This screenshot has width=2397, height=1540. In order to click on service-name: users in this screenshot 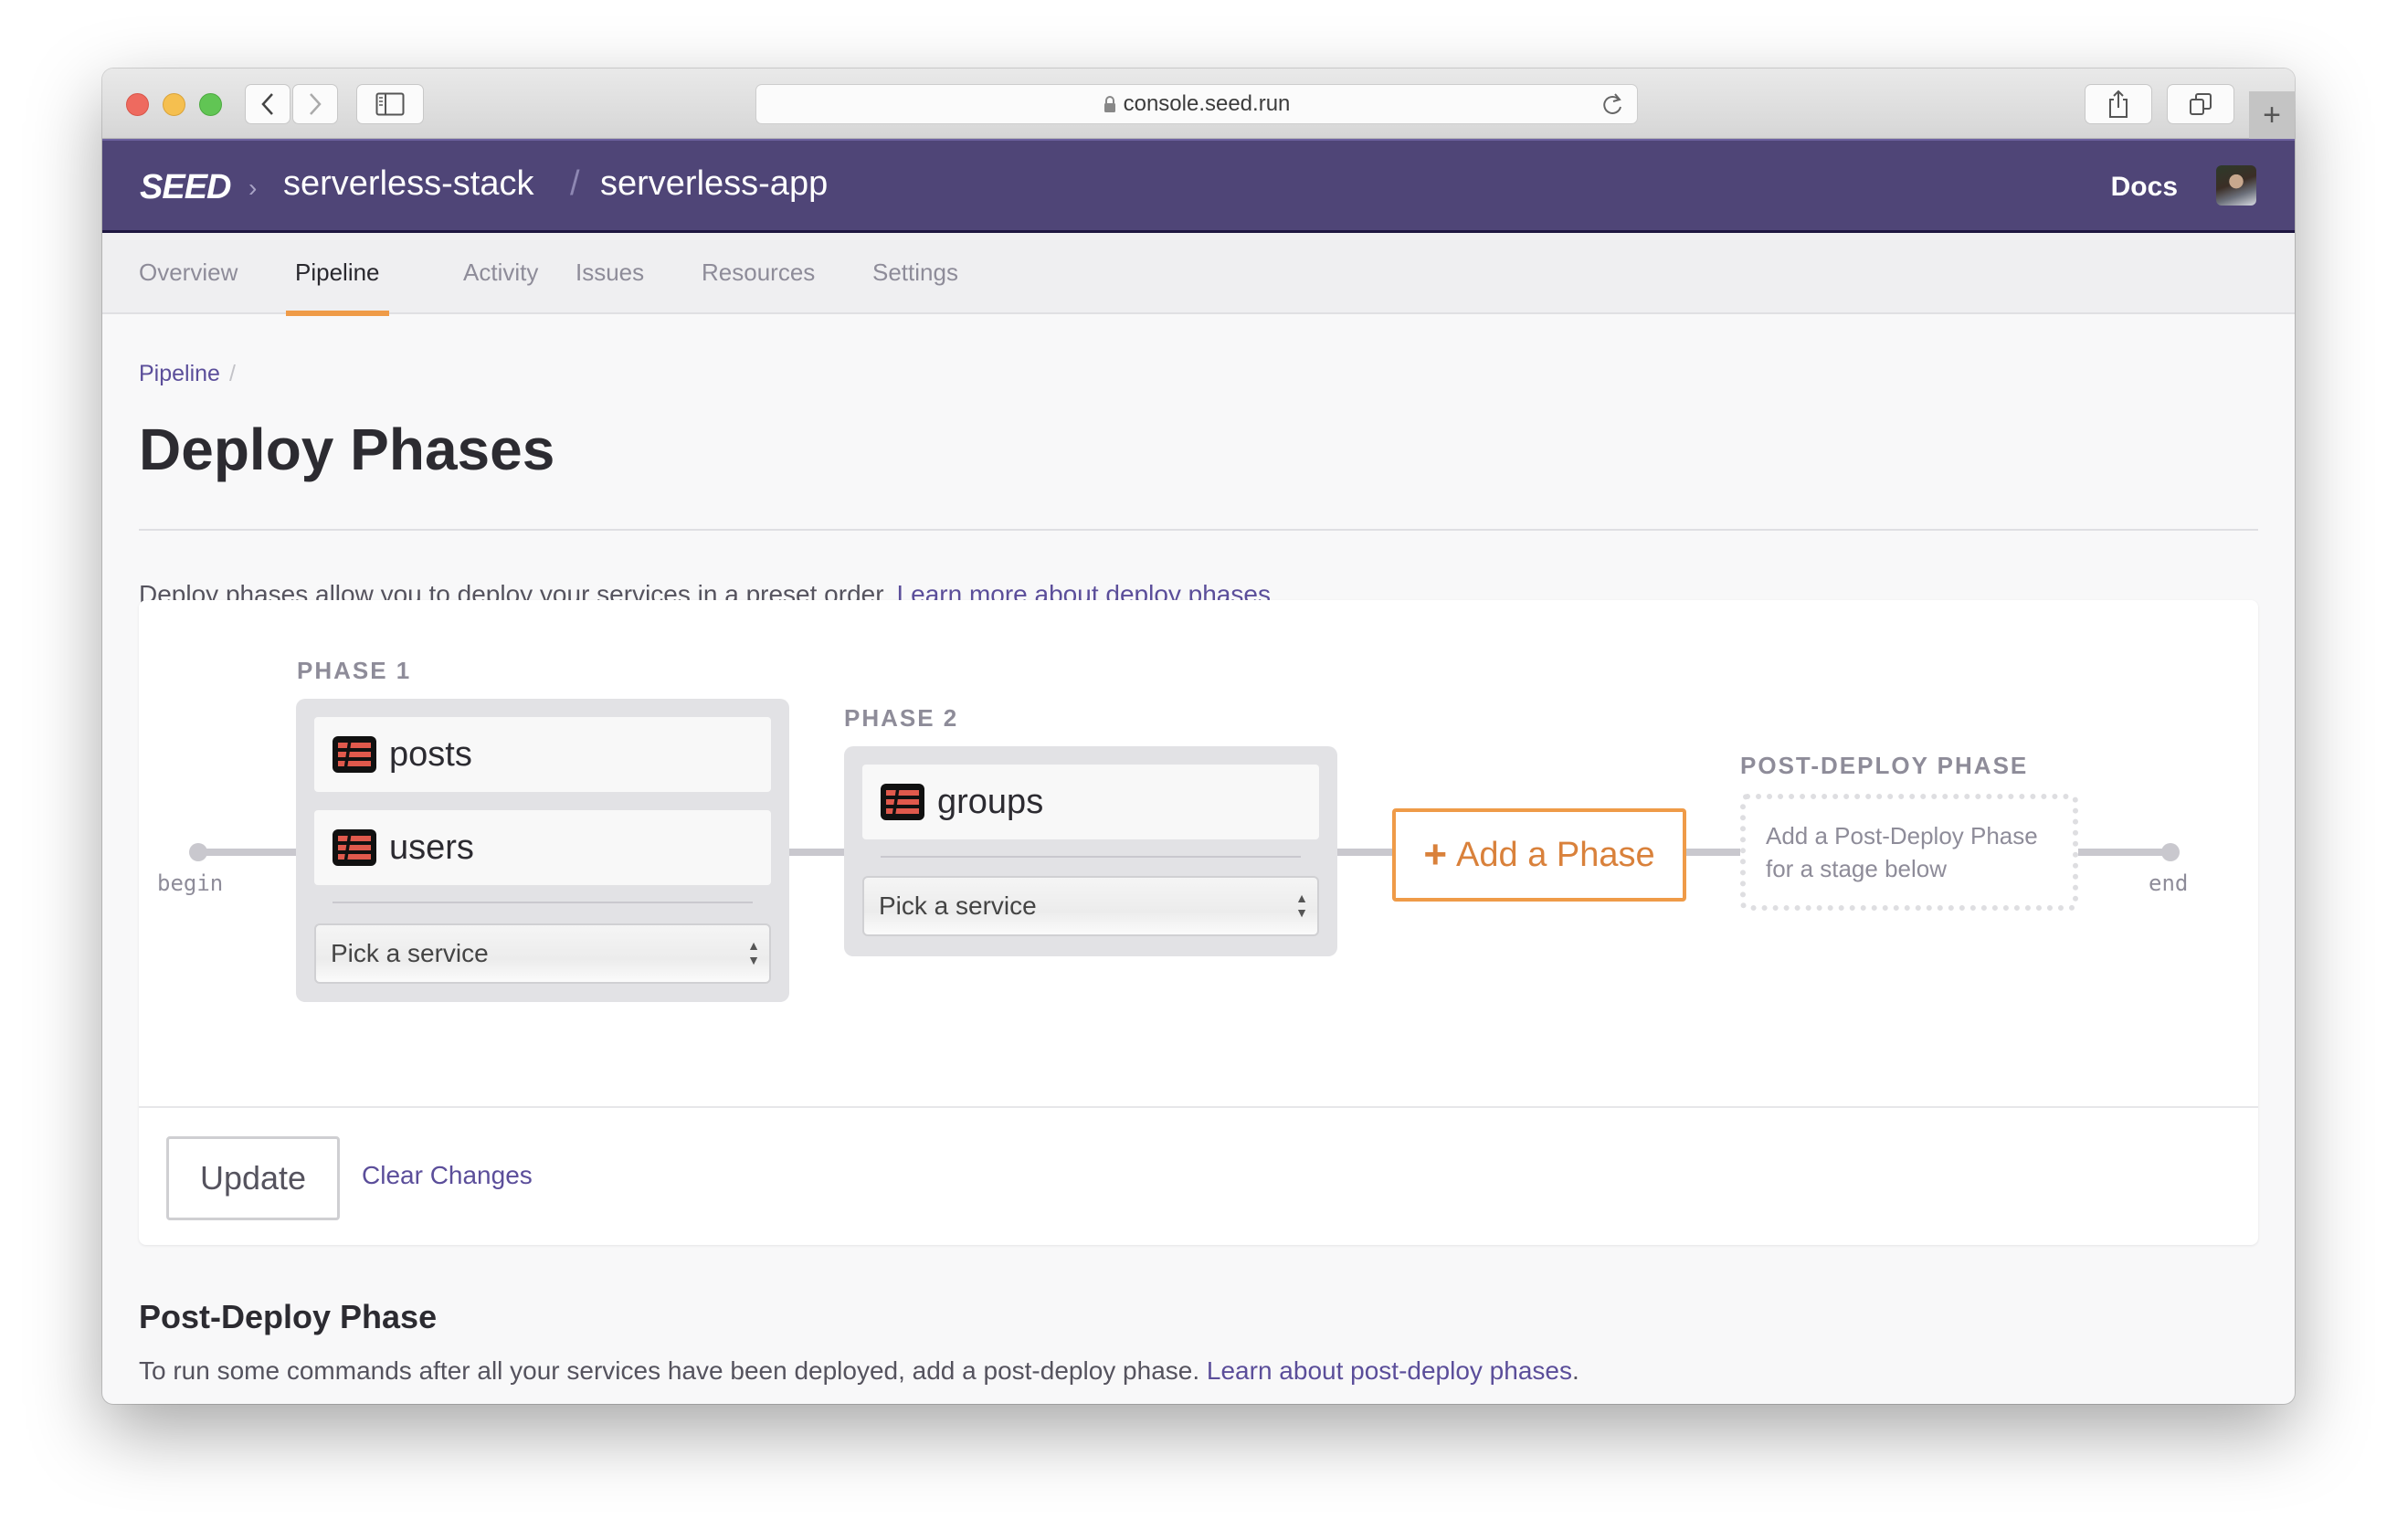, I will do `click(431, 848)`.